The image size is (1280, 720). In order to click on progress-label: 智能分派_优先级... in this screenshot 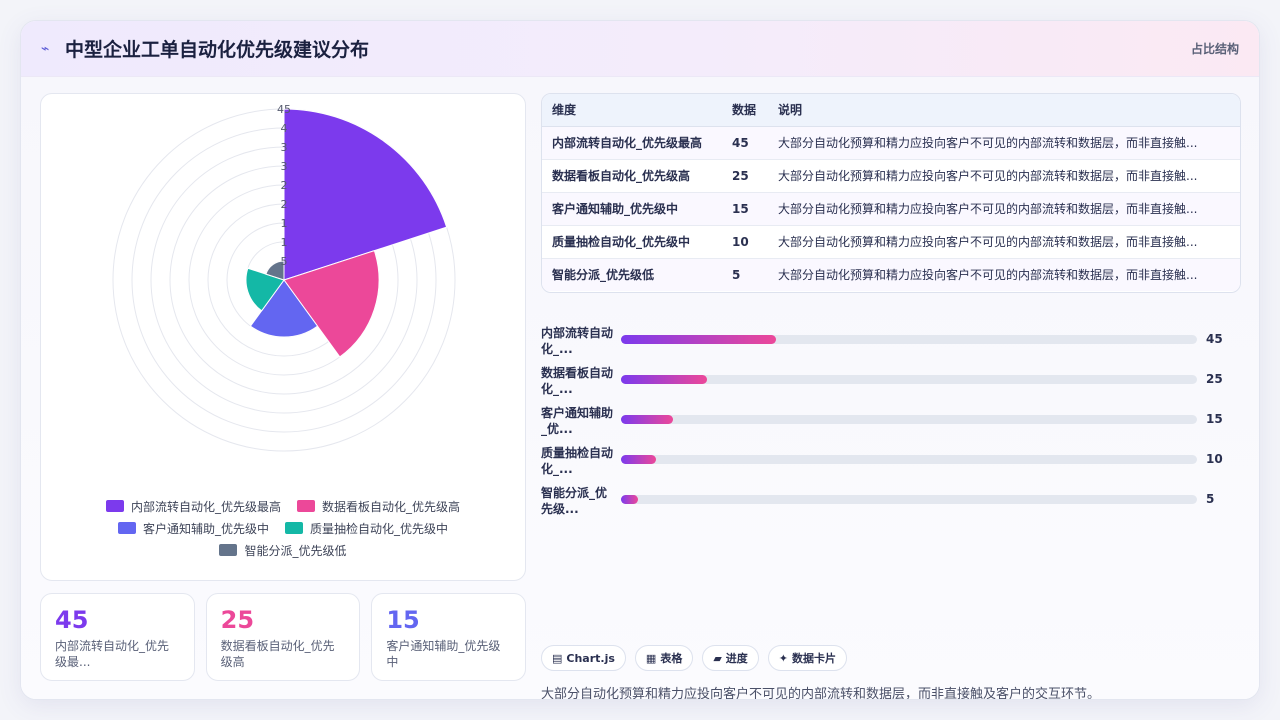, I will do `click(574, 501)`.